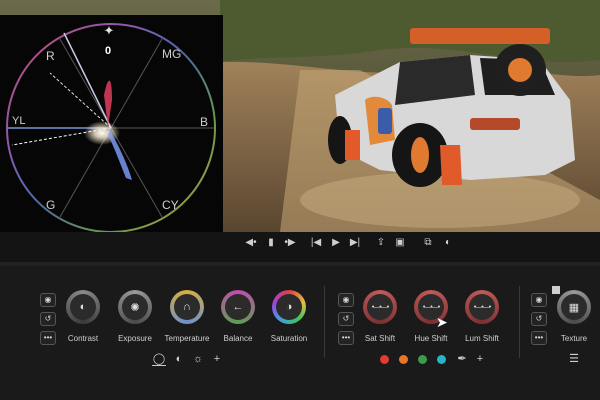 The width and height of the screenshot is (600, 400). I want to click on aperture-icon: ✺, so click(135, 307).